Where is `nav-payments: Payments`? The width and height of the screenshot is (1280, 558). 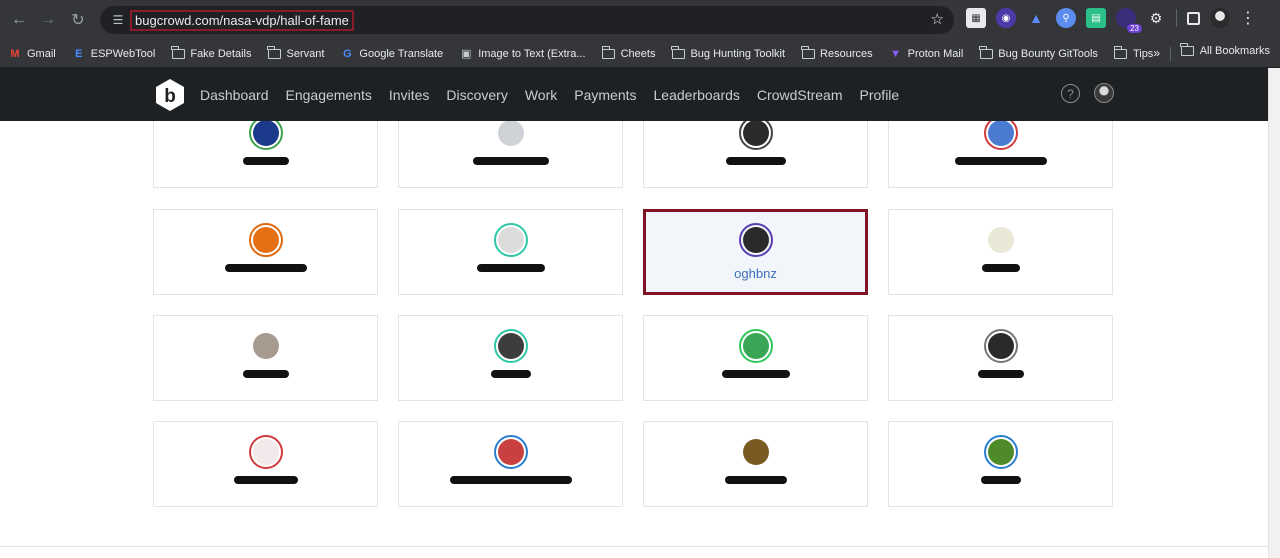
nav-payments: Payments is located at coordinates (605, 95).